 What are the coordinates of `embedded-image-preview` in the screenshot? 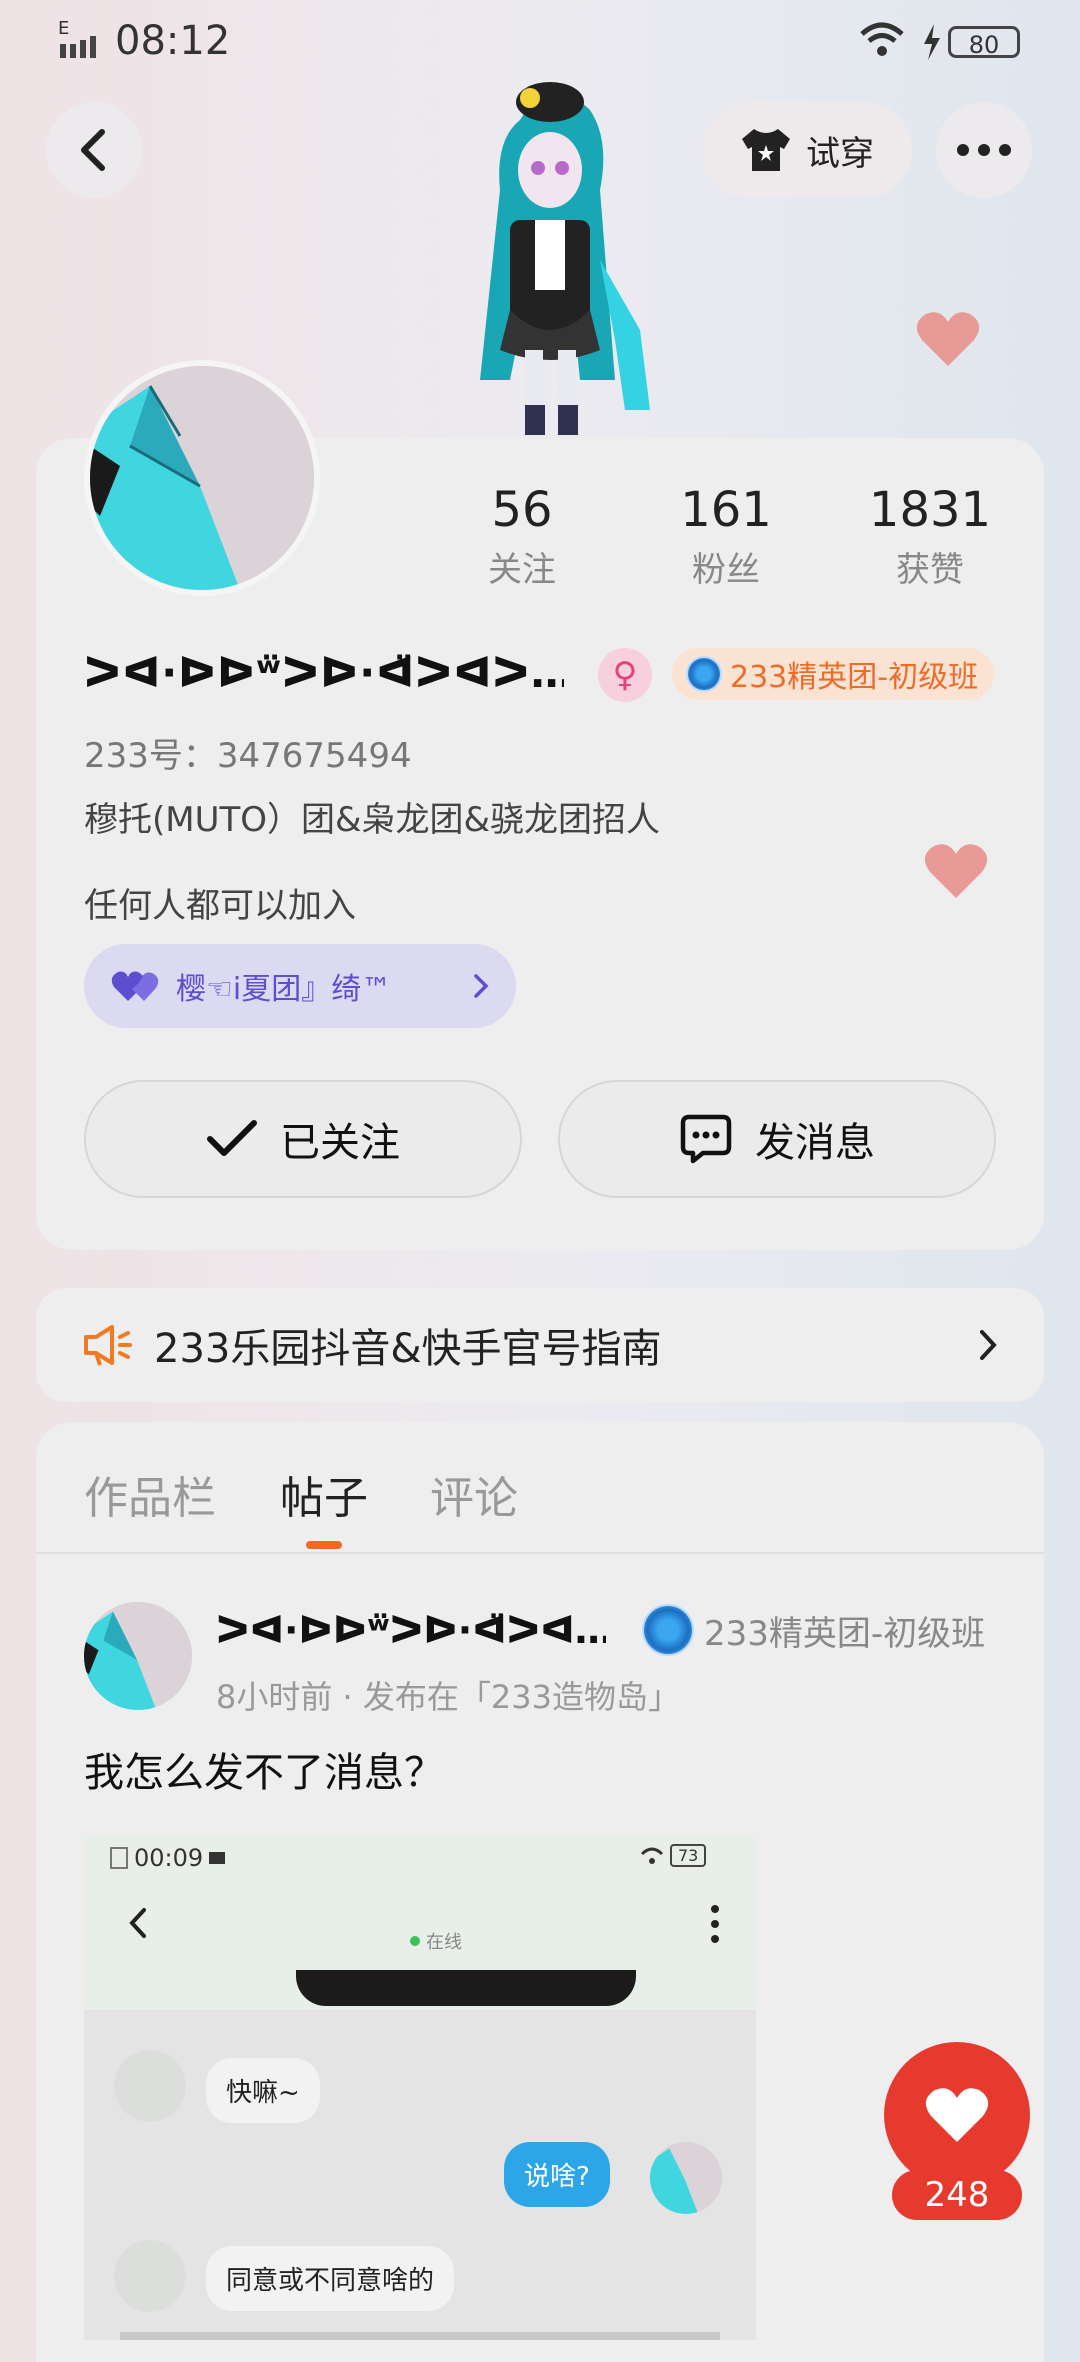 It's located at (466, 1988).